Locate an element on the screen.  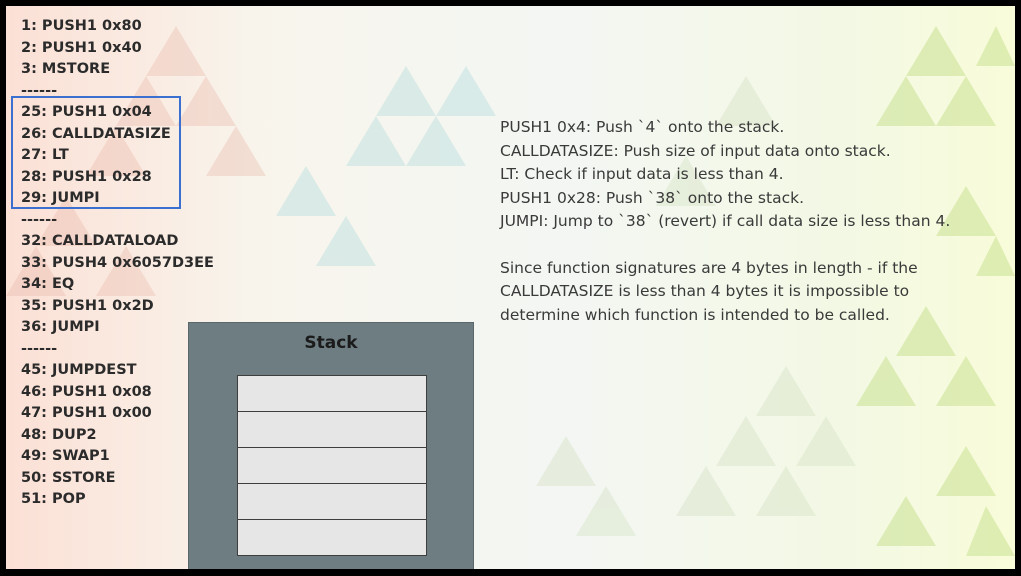
code-line: 32: CALLDATALOAD is located at coordinates (100, 241).